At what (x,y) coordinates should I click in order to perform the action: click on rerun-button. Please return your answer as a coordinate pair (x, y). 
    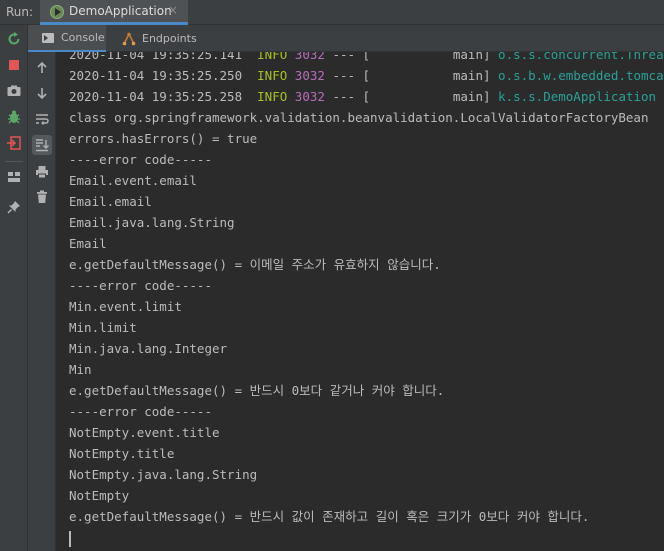
    Looking at the image, I should click on (14, 39).